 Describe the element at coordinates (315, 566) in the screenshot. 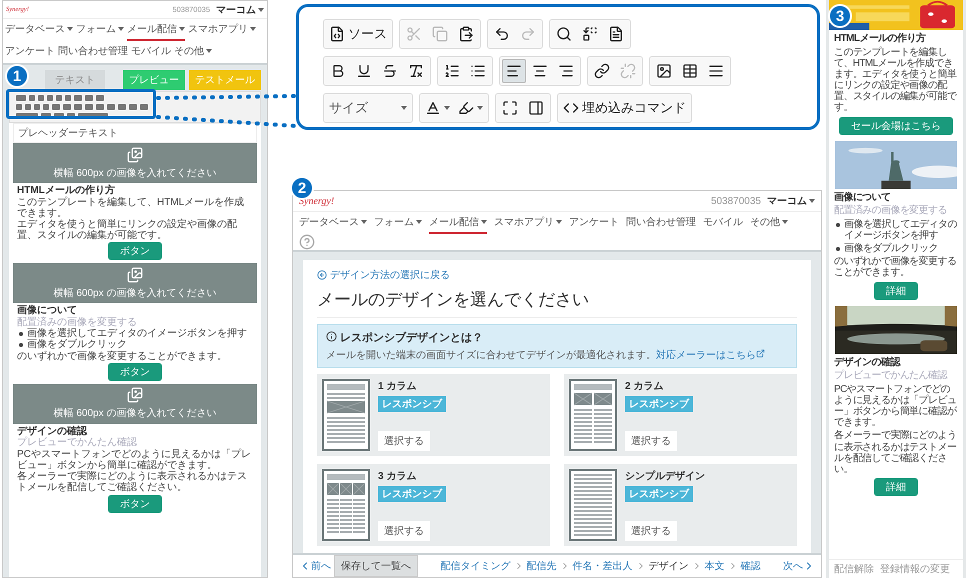

I see `prev-link: 前へ` at that location.